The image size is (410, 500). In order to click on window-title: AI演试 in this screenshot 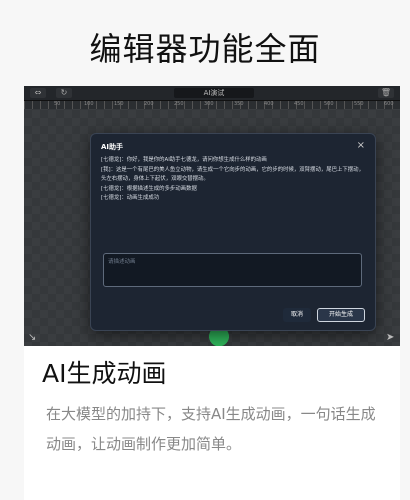, I will do `click(214, 93)`.